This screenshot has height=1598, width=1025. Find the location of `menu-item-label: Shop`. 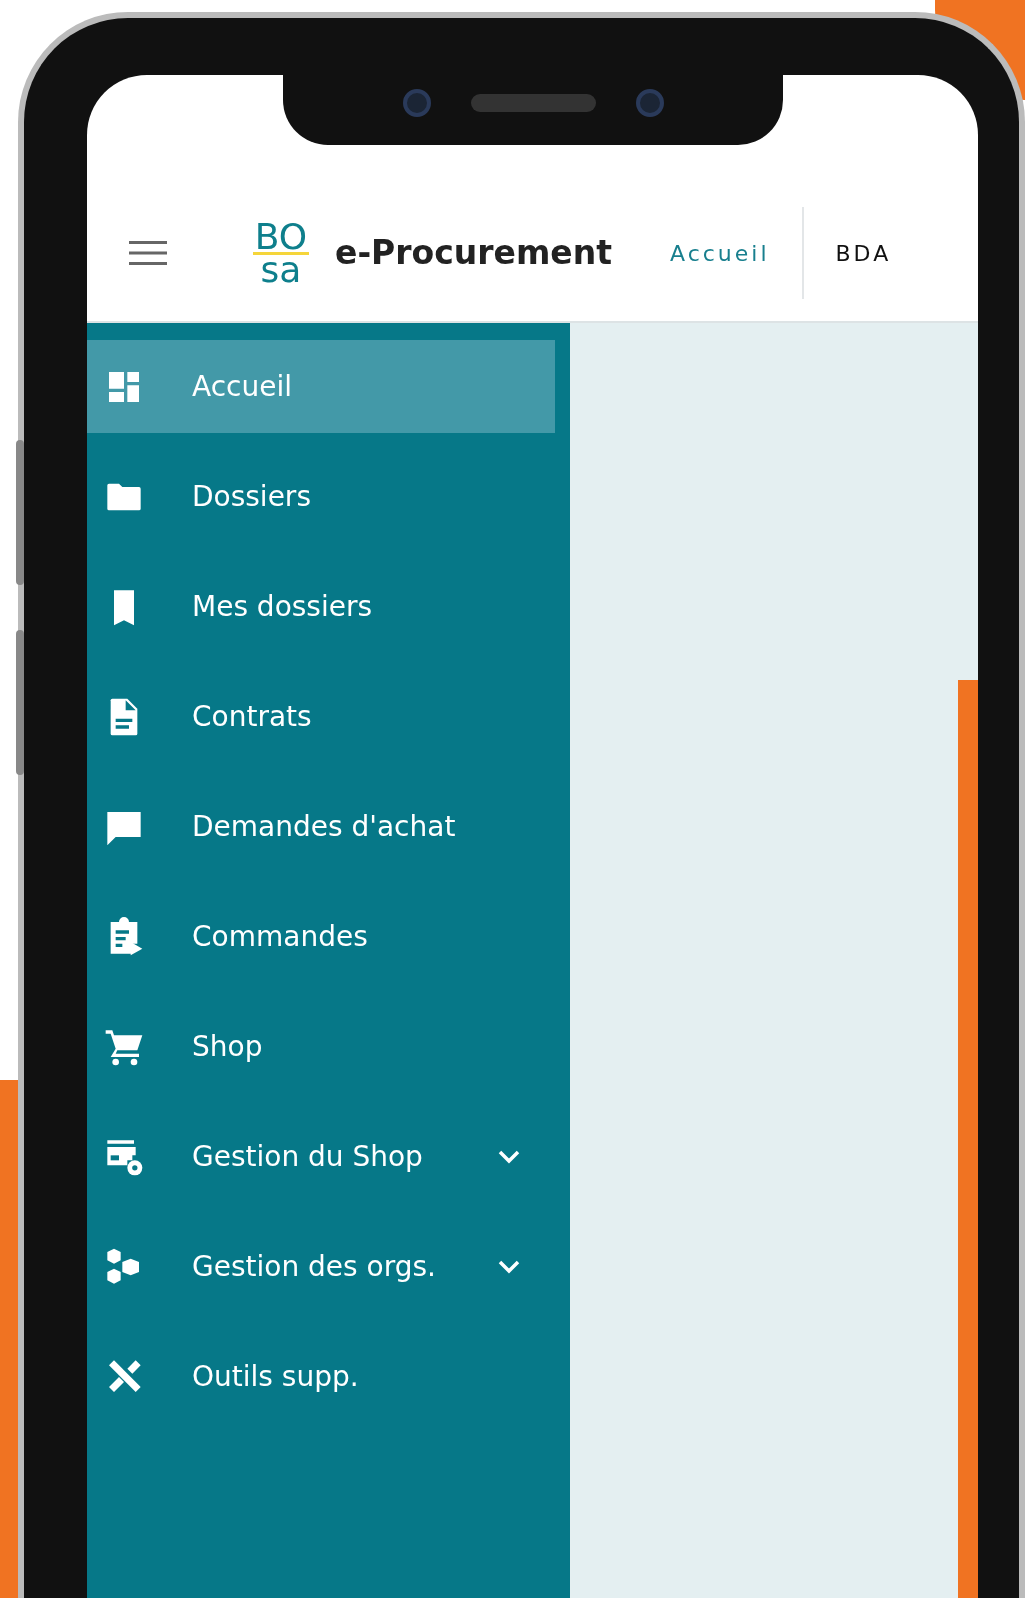

menu-item-label: Shop is located at coordinates (228, 1046).